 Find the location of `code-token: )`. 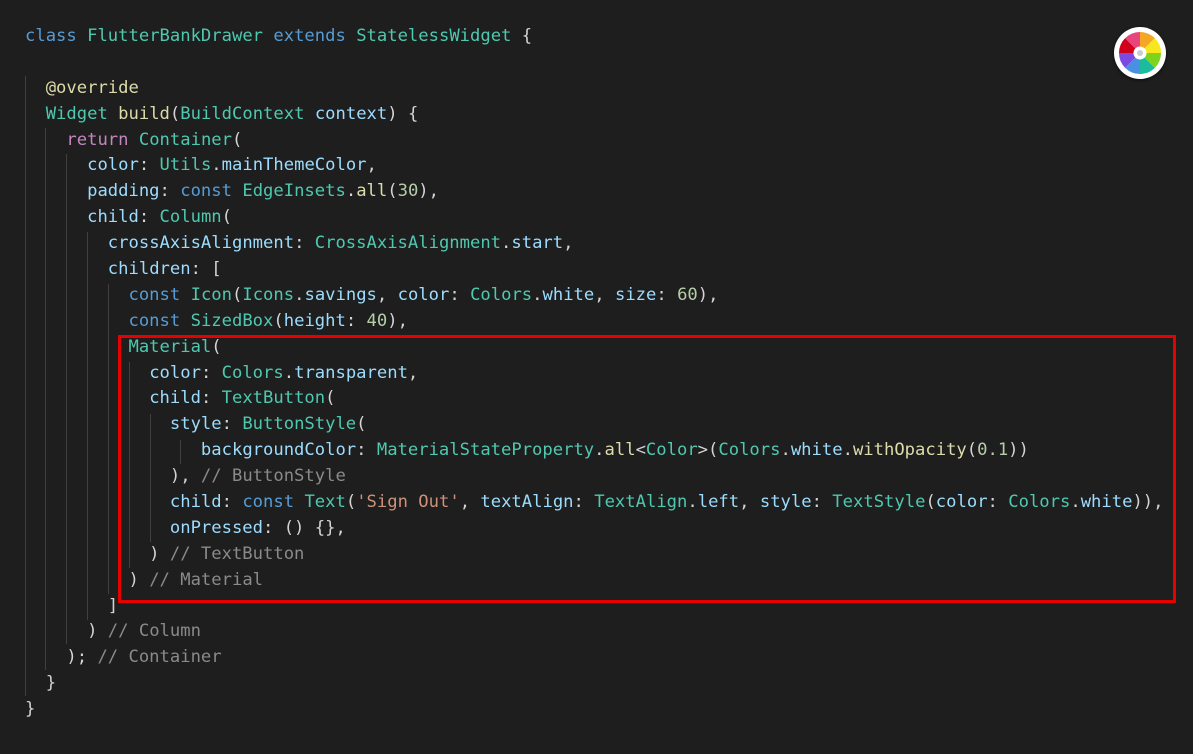

code-token: ) is located at coordinates (66, 631).